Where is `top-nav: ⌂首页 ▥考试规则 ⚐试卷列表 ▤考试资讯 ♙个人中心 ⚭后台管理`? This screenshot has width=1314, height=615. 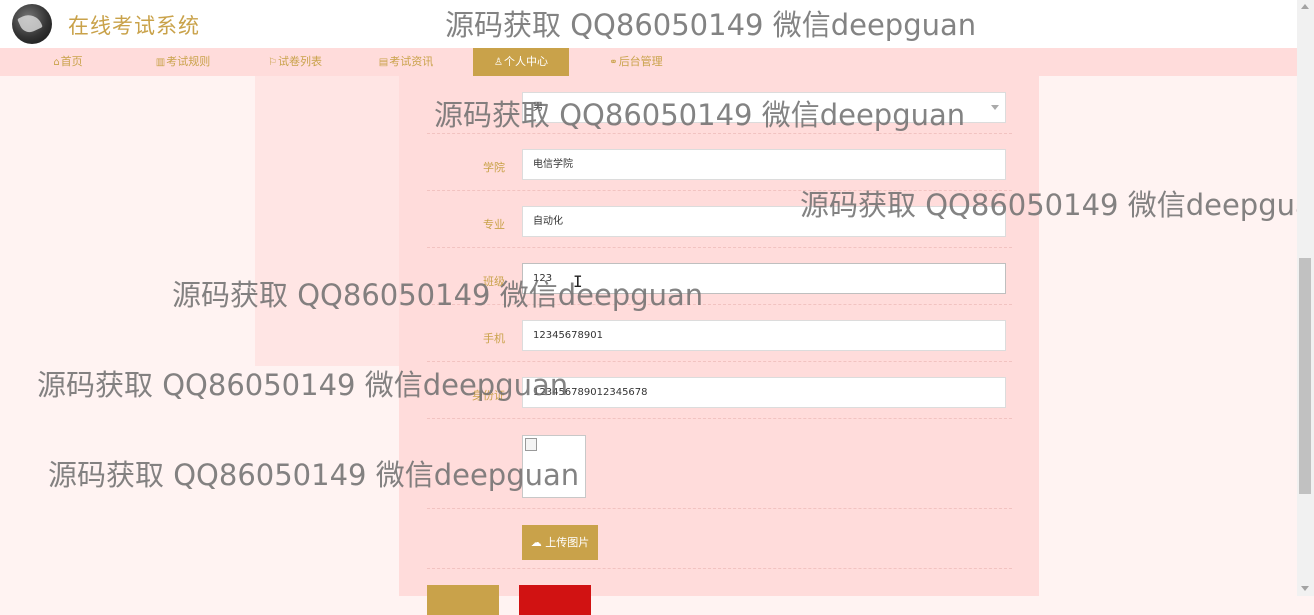
top-nav: ⌂首页 ▥考试规则 ⚐试卷列表 ▤考试资讯 ♙个人中心 ⚭后台管理 is located at coordinates (648, 62).